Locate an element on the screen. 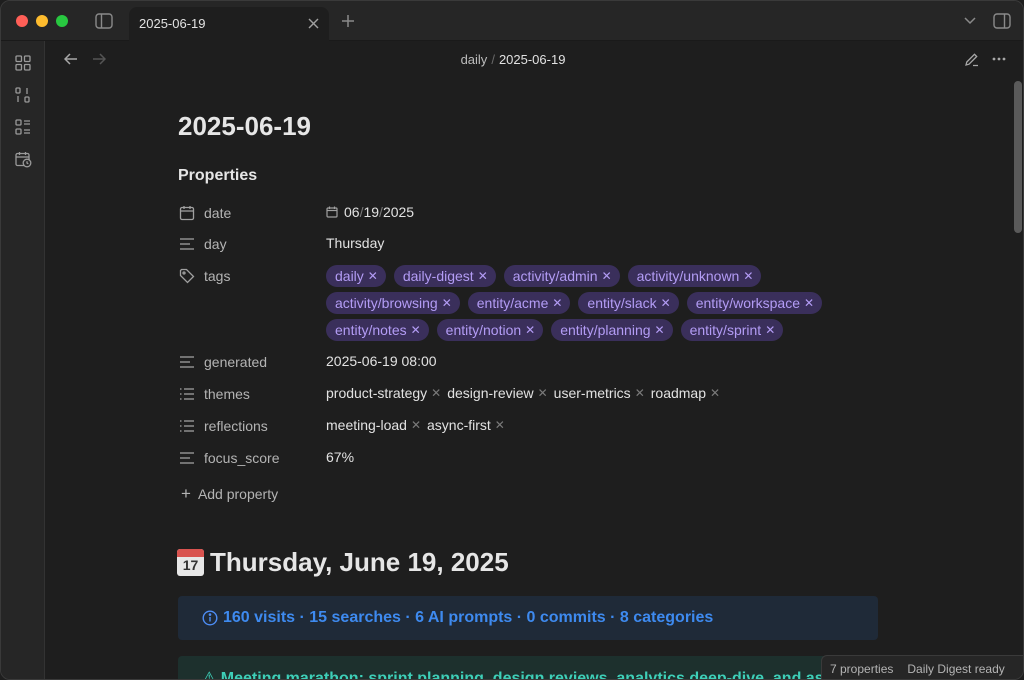 The height and width of the screenshot is (680, 1024). properties-heading: Properties is located at coordinates (217, 176).